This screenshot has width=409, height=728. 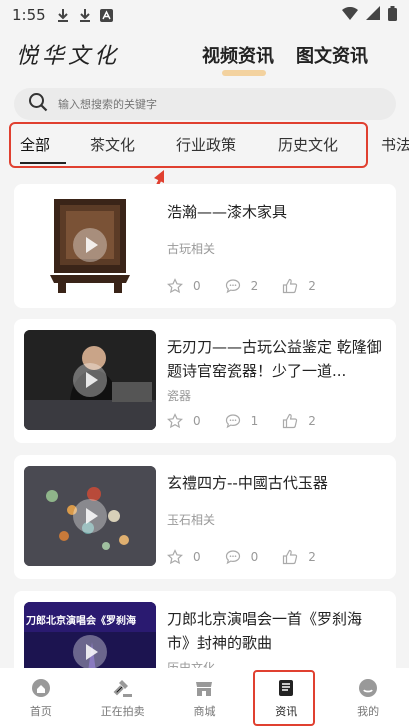 What do you see at coordinates (392, 15) in the screenshot?
I see `battery-icon` at bounding box center [392, 15].